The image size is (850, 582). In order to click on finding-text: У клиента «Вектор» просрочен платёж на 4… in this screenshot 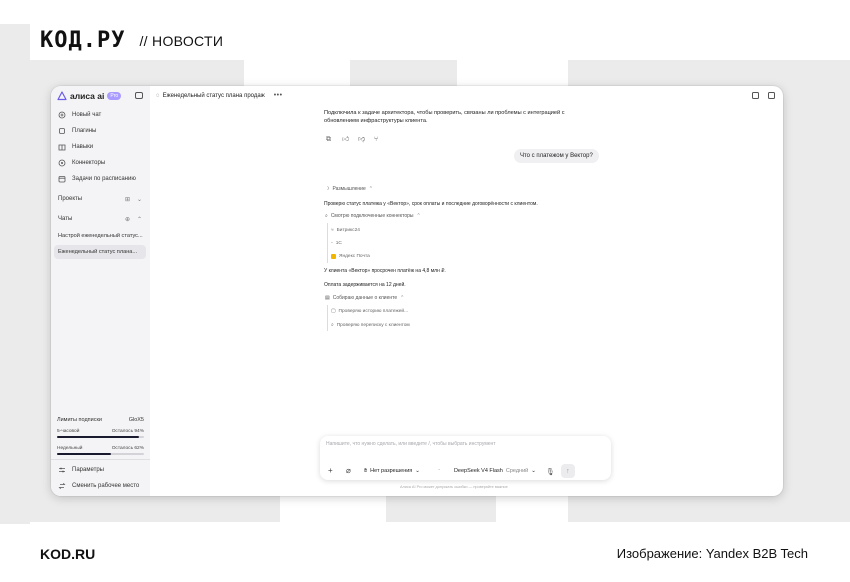, I will do `click(385, 271)`.